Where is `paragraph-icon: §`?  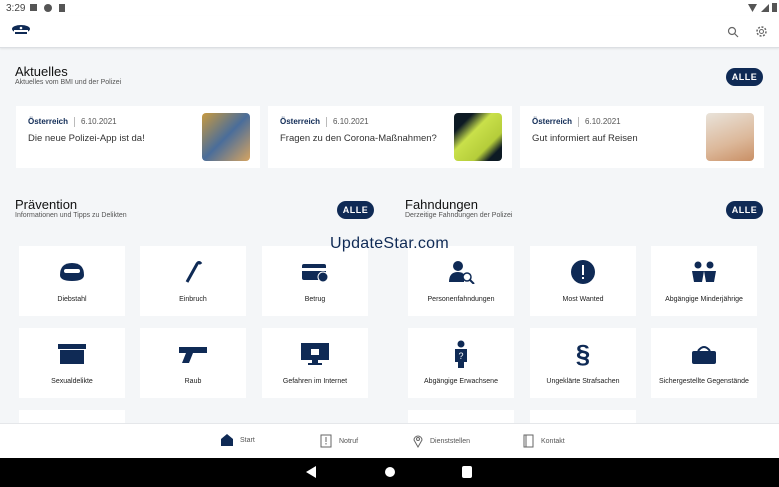 paragraph-icon: § is located at coordinates (583, 353).